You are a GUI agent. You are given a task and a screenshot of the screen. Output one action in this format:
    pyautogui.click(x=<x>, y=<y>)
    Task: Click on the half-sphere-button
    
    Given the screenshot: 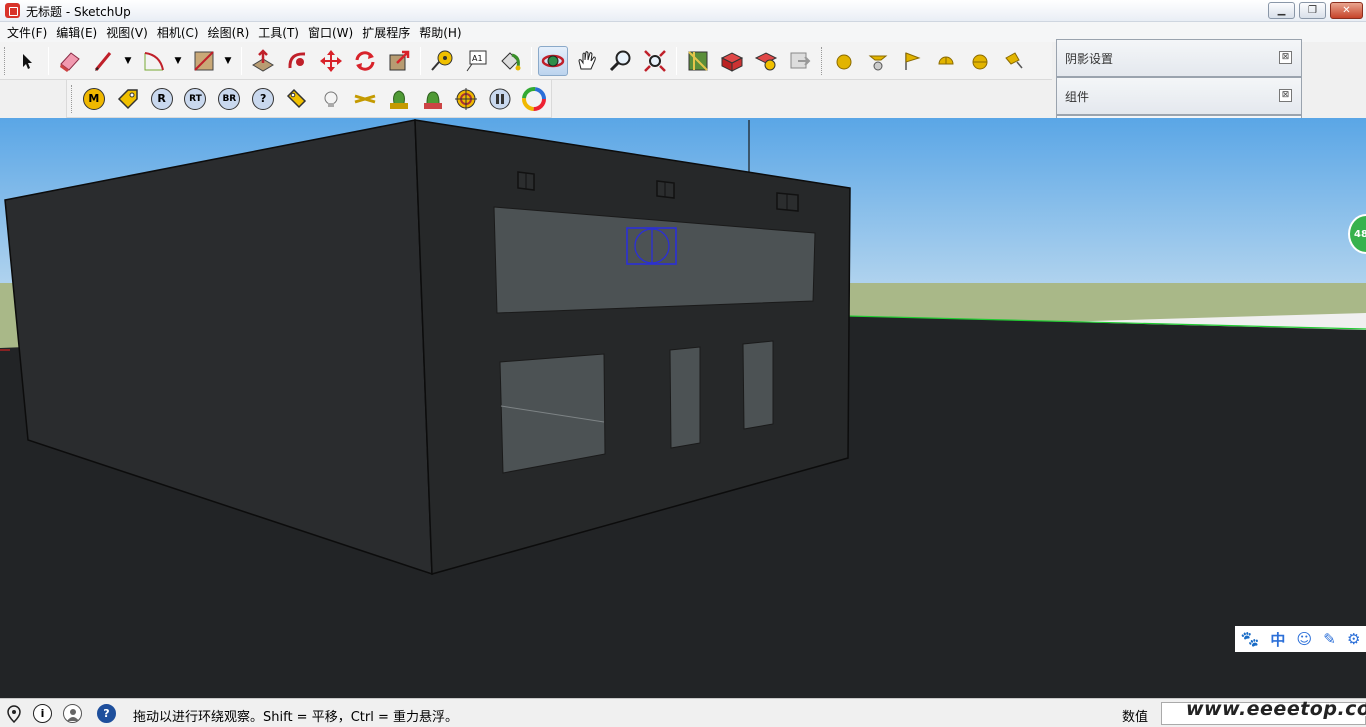 What is the action you would take?
    pyautogui.click(x=980, y=61)
    